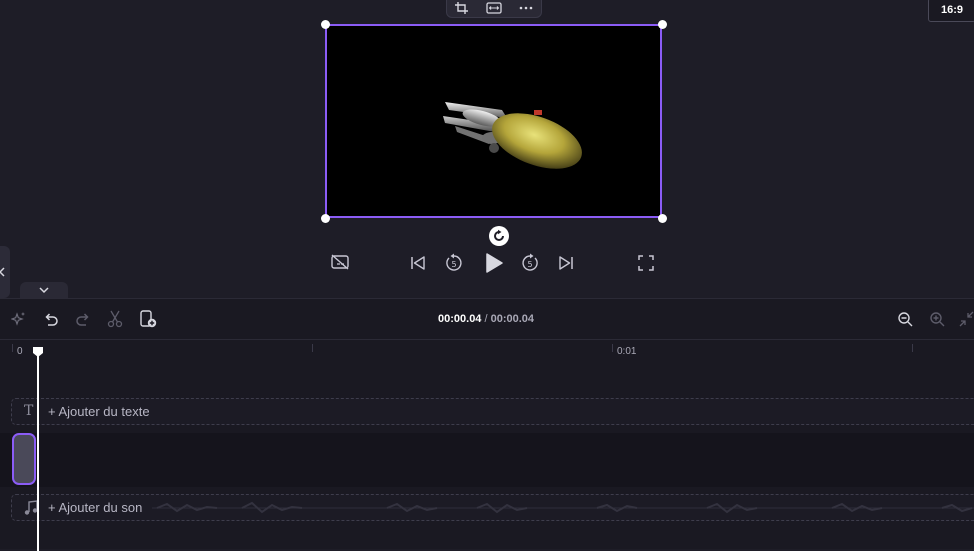 This screenshot has width=974, height=551. What do you see at coordinates (29, 411) in the screenshot?
I see `text-icon: T` at bounding box center [29, 411].